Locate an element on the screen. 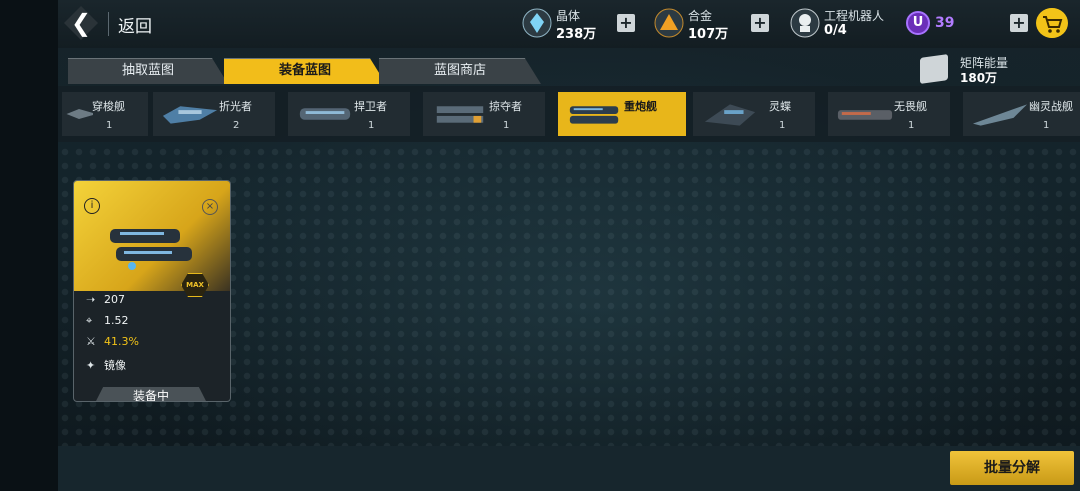 The image size is (1080, 491). ship-name: 掠夺者 is located at coordinates (505, 106).